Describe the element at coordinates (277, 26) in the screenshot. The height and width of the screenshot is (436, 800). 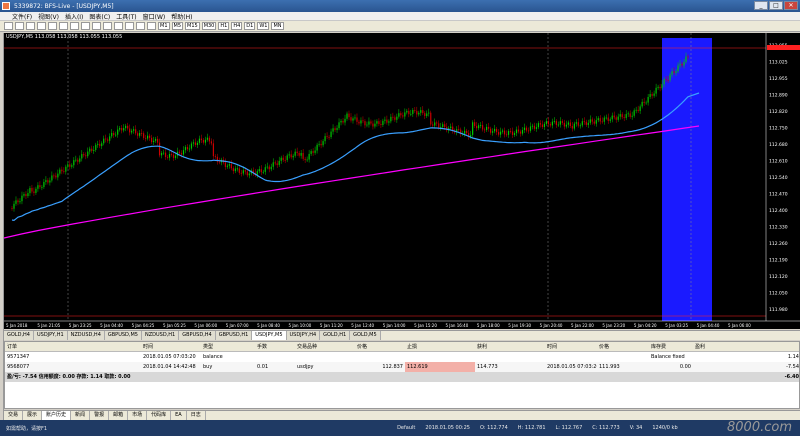
I see `timeframe-button: MN` at that location.